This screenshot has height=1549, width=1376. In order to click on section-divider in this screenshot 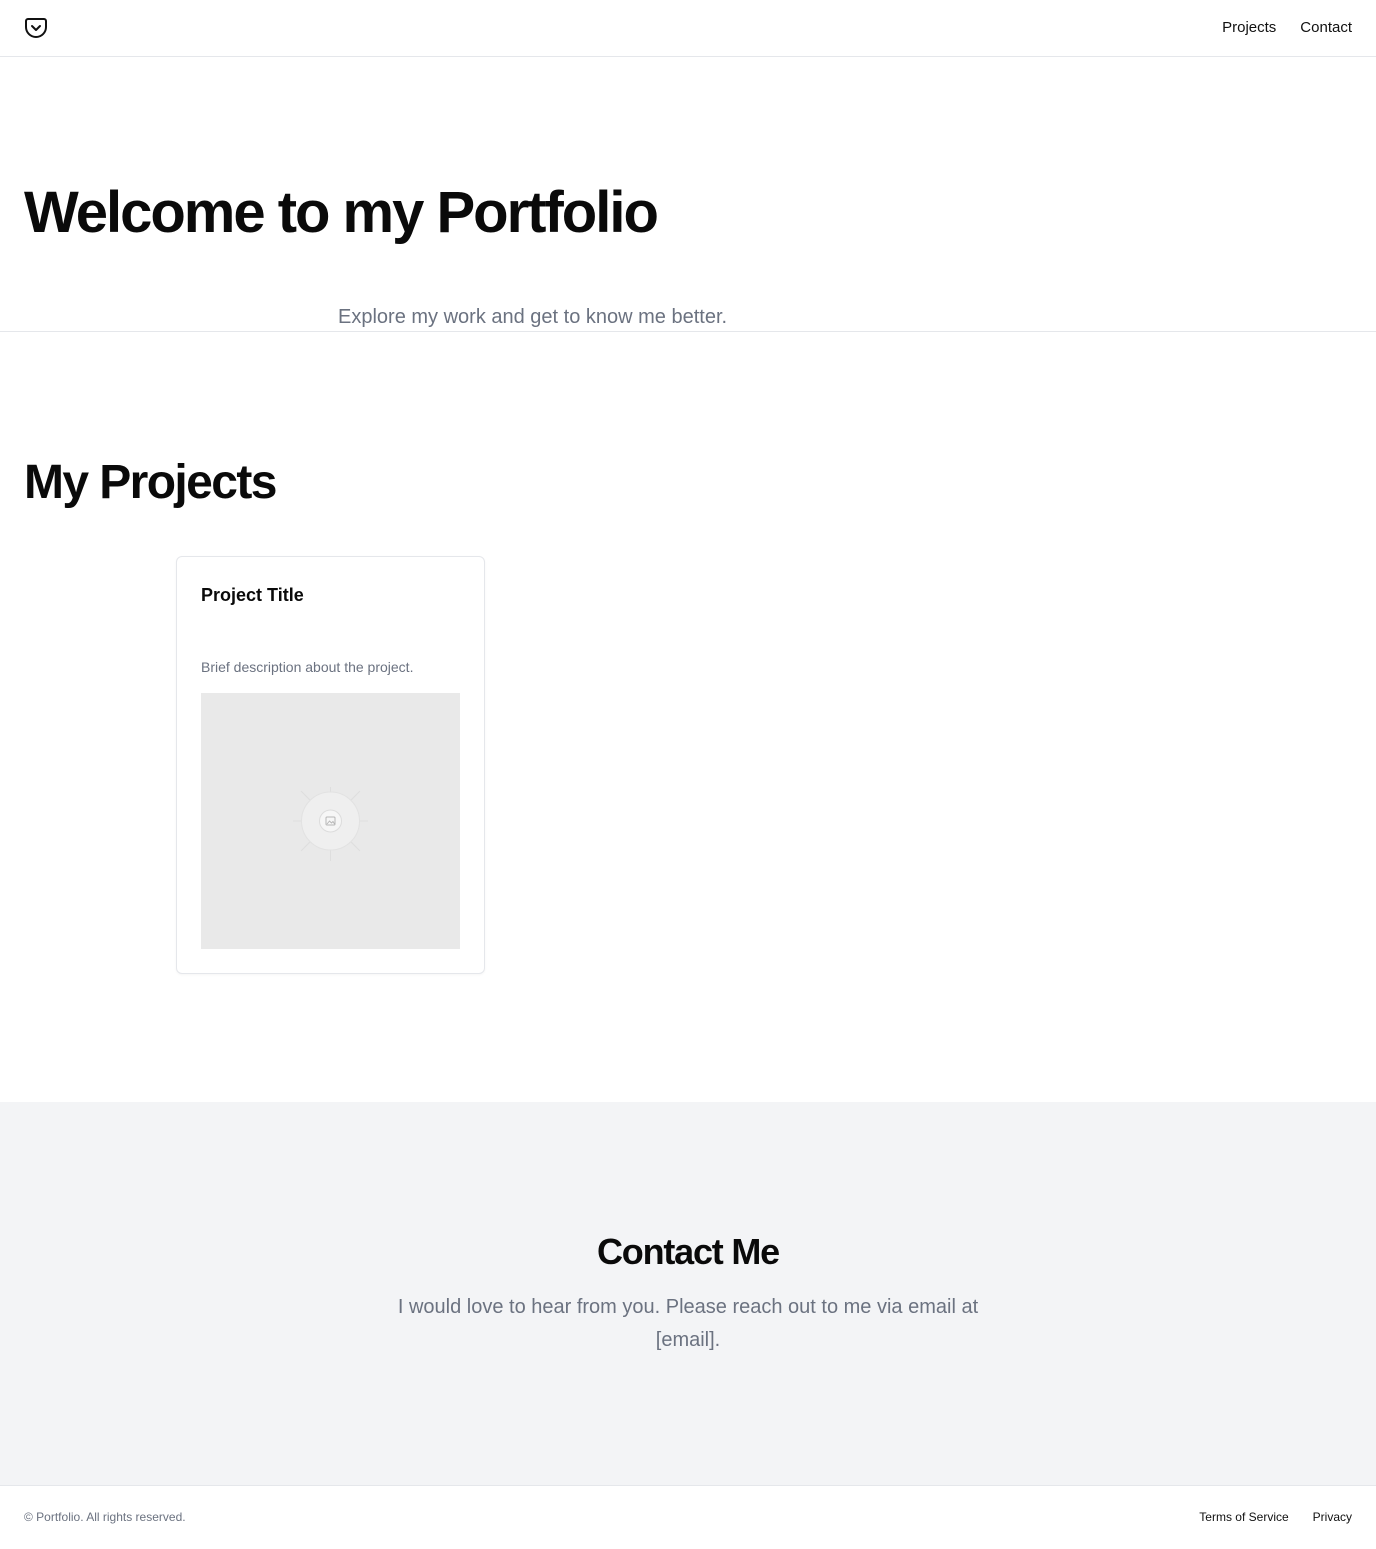, I will do `click(688, 331)`.